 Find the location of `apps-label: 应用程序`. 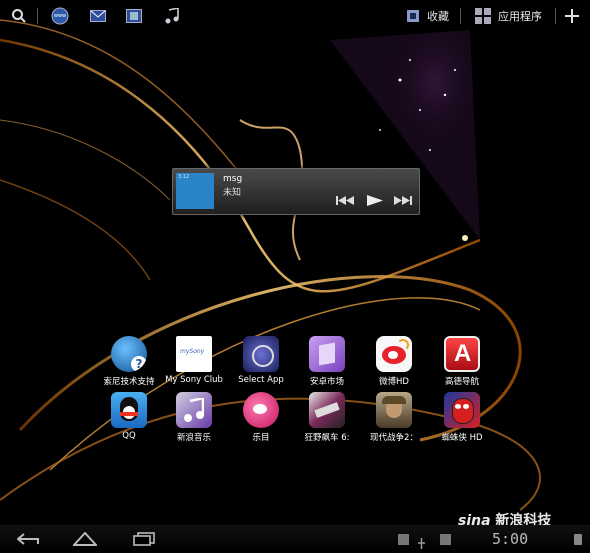

apps-label: 应用程序 is located at coordinates (520, 16).